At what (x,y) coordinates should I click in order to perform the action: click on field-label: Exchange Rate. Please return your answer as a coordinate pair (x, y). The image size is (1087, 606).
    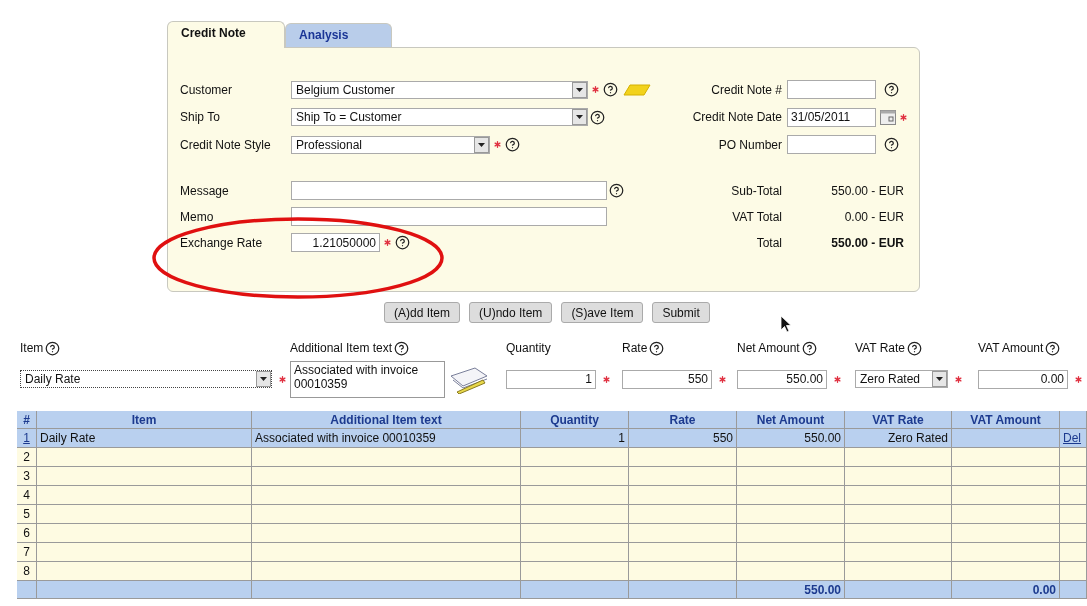
    Looking at the image, I should click on (221, 242).